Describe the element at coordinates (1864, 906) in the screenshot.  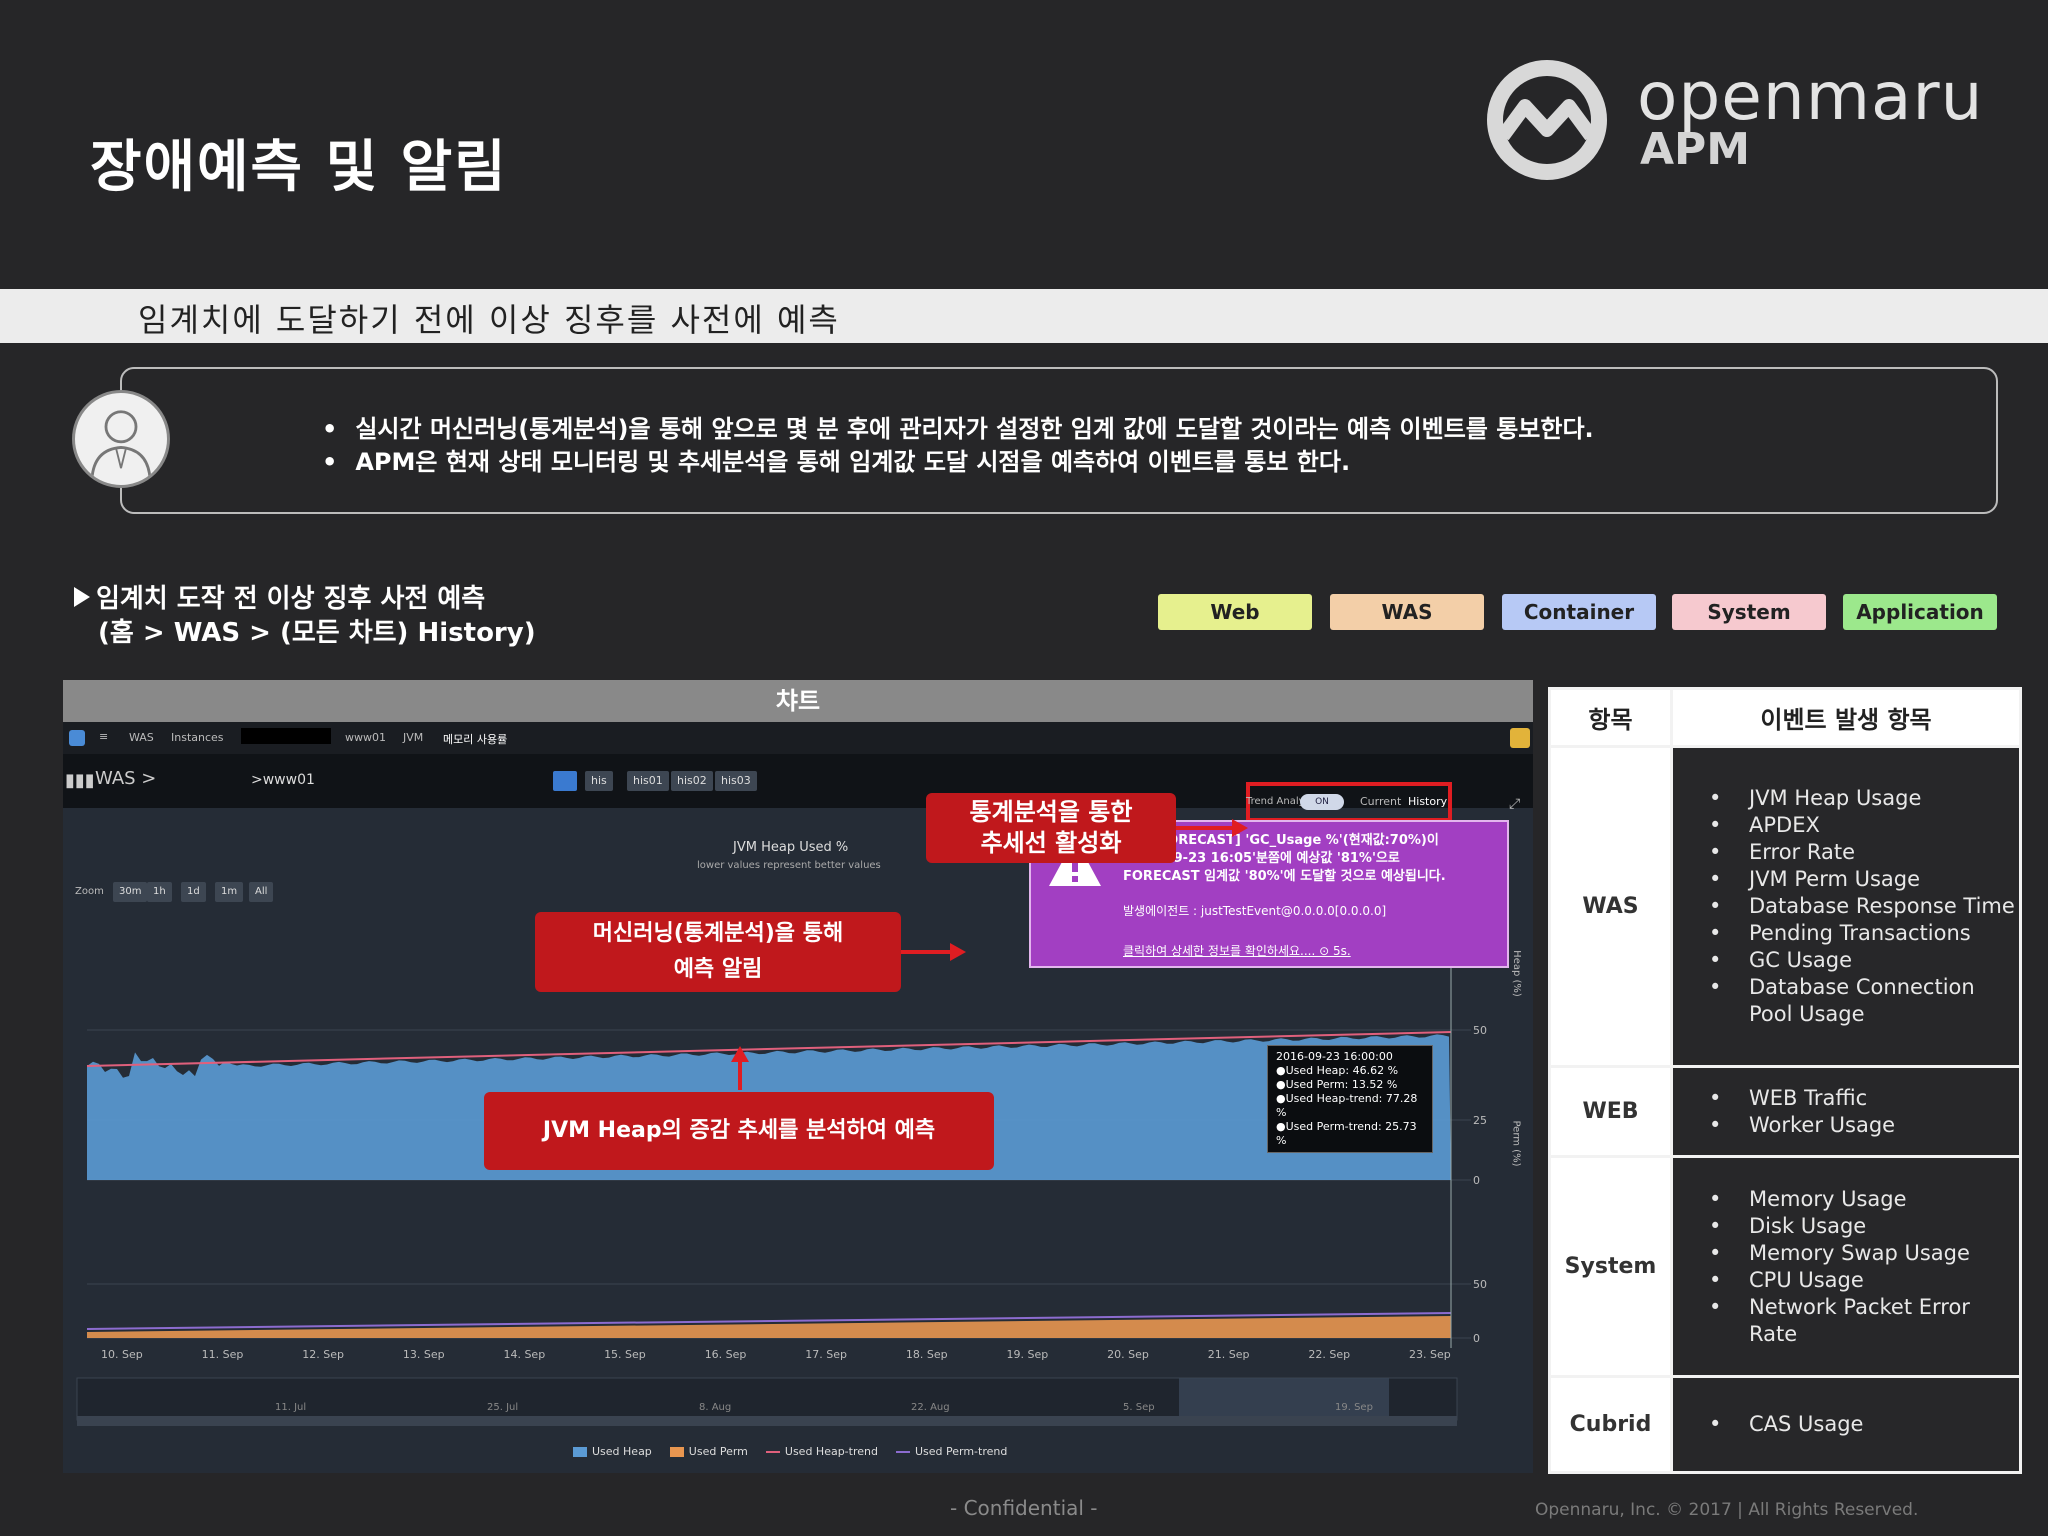
I see `list-item: Database Response Time` at that location.